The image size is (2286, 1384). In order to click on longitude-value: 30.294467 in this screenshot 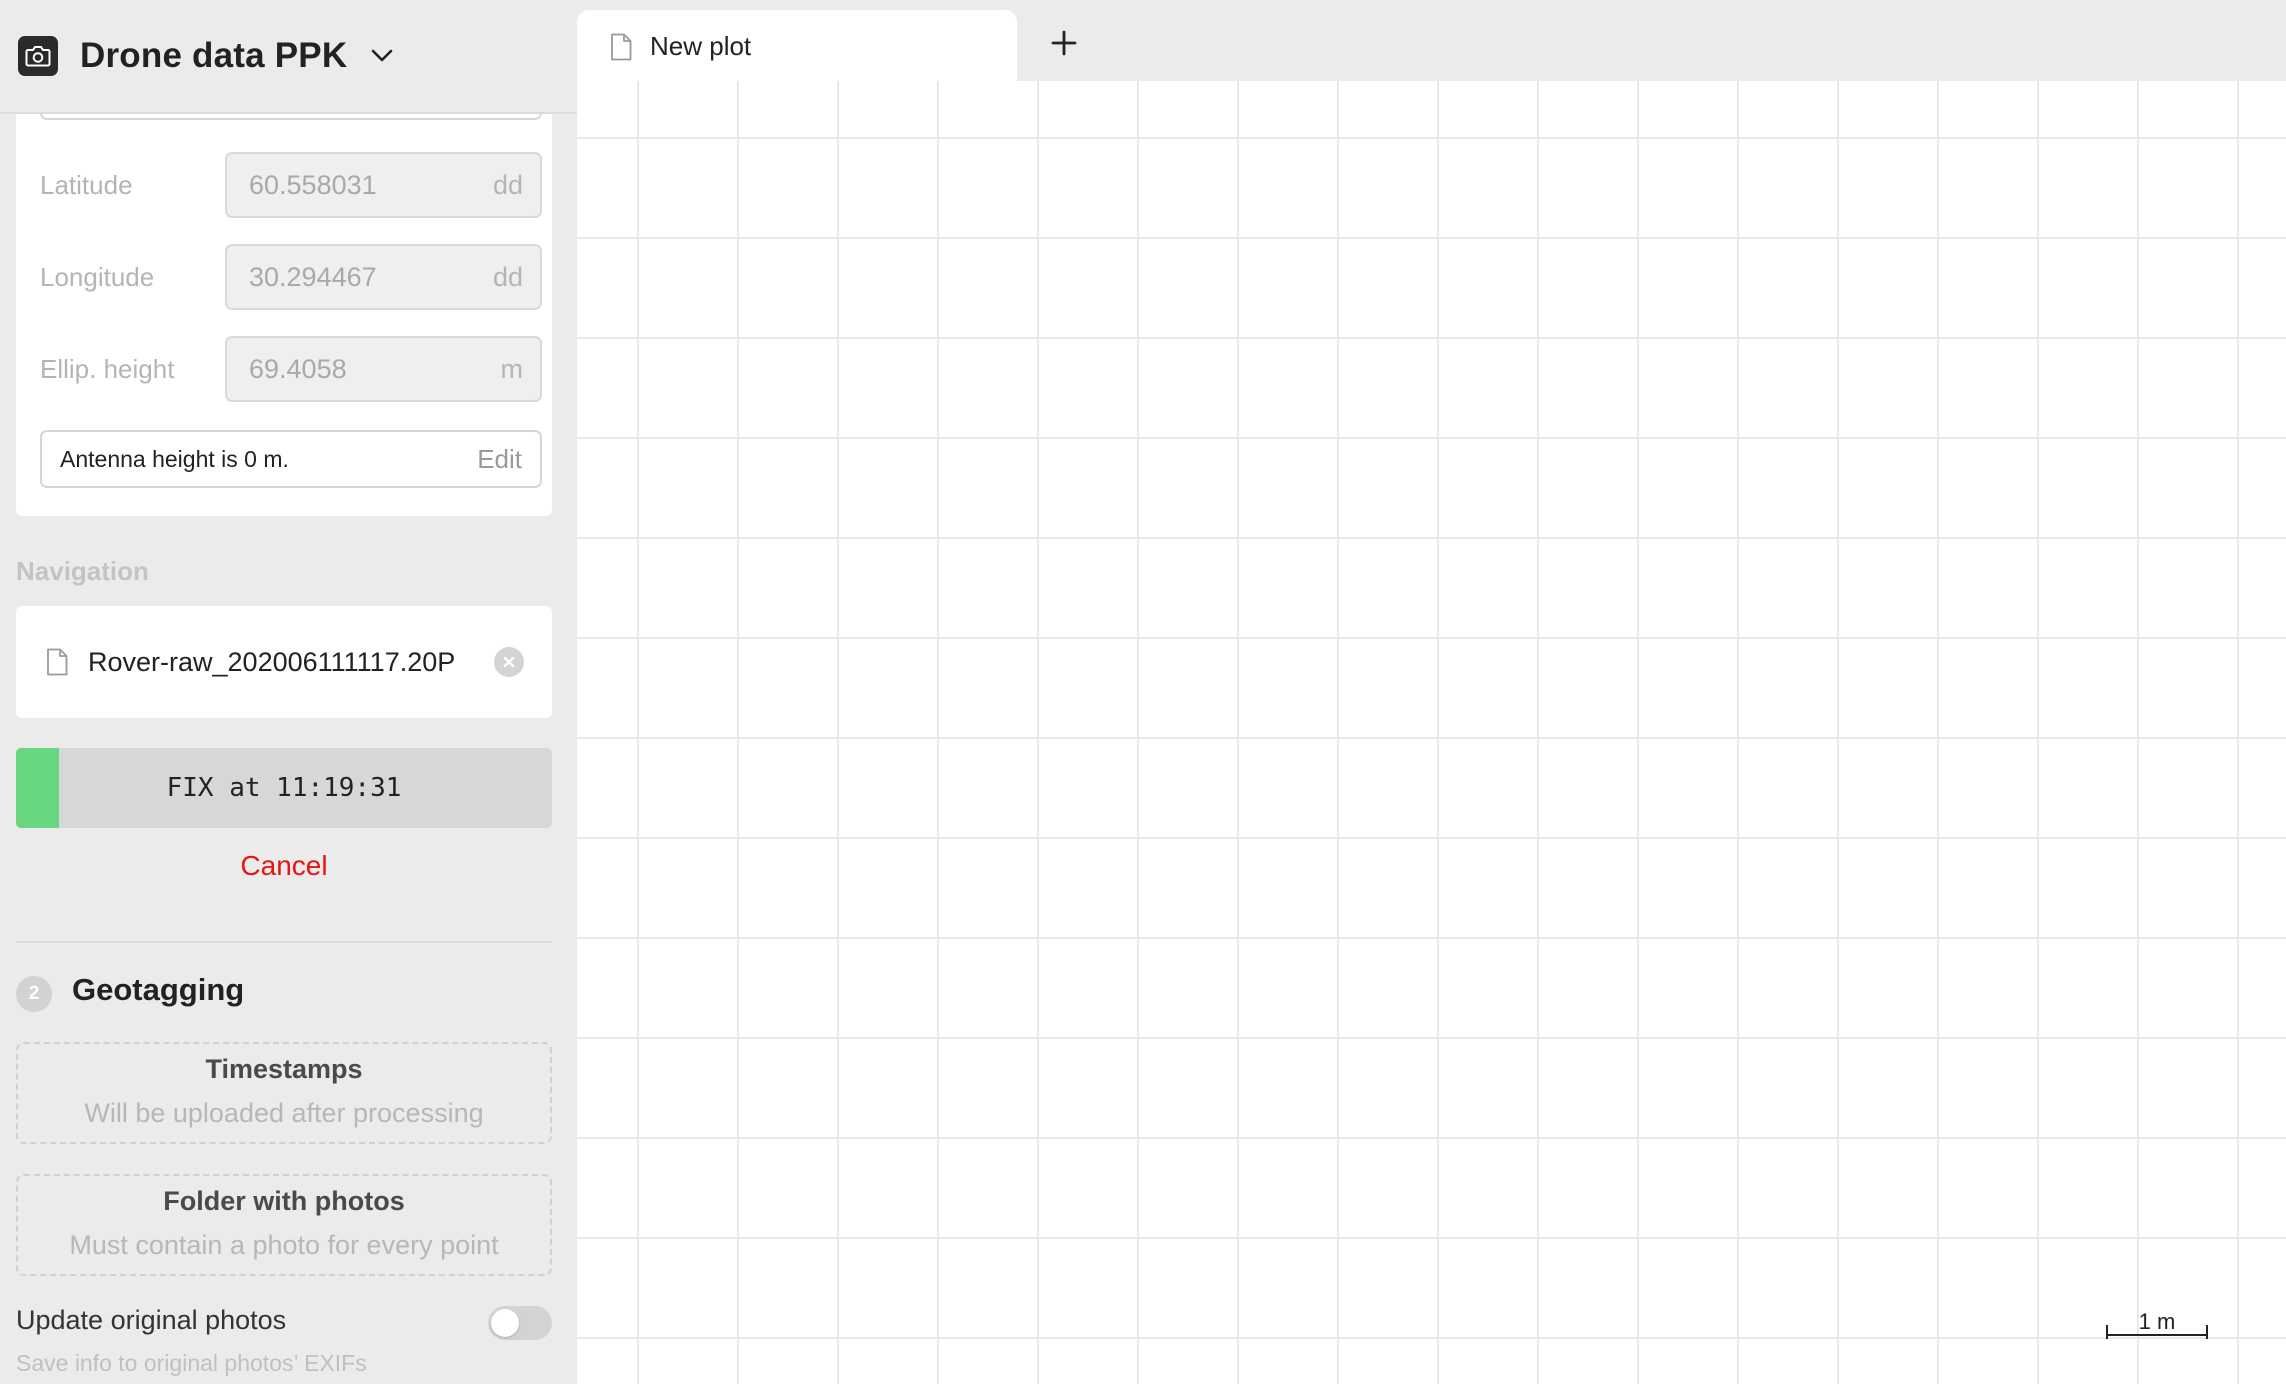, I will do `click(313, 277)`.